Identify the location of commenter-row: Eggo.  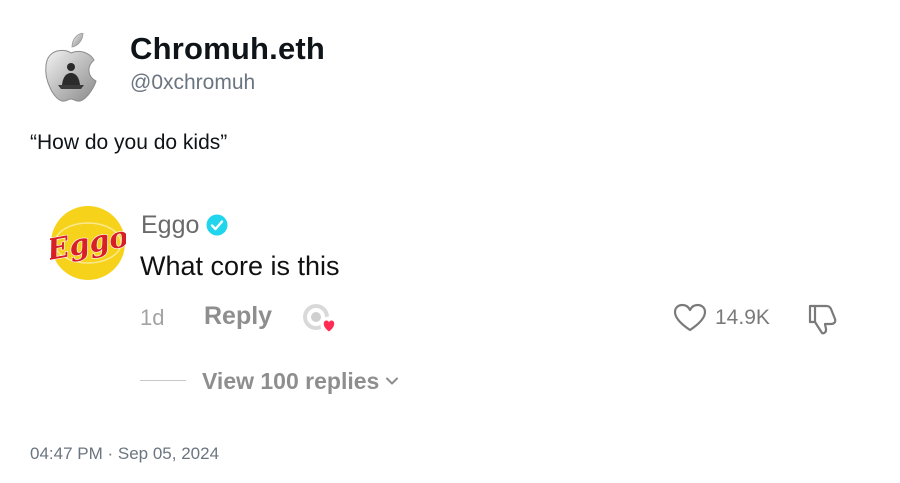
(184, 225).